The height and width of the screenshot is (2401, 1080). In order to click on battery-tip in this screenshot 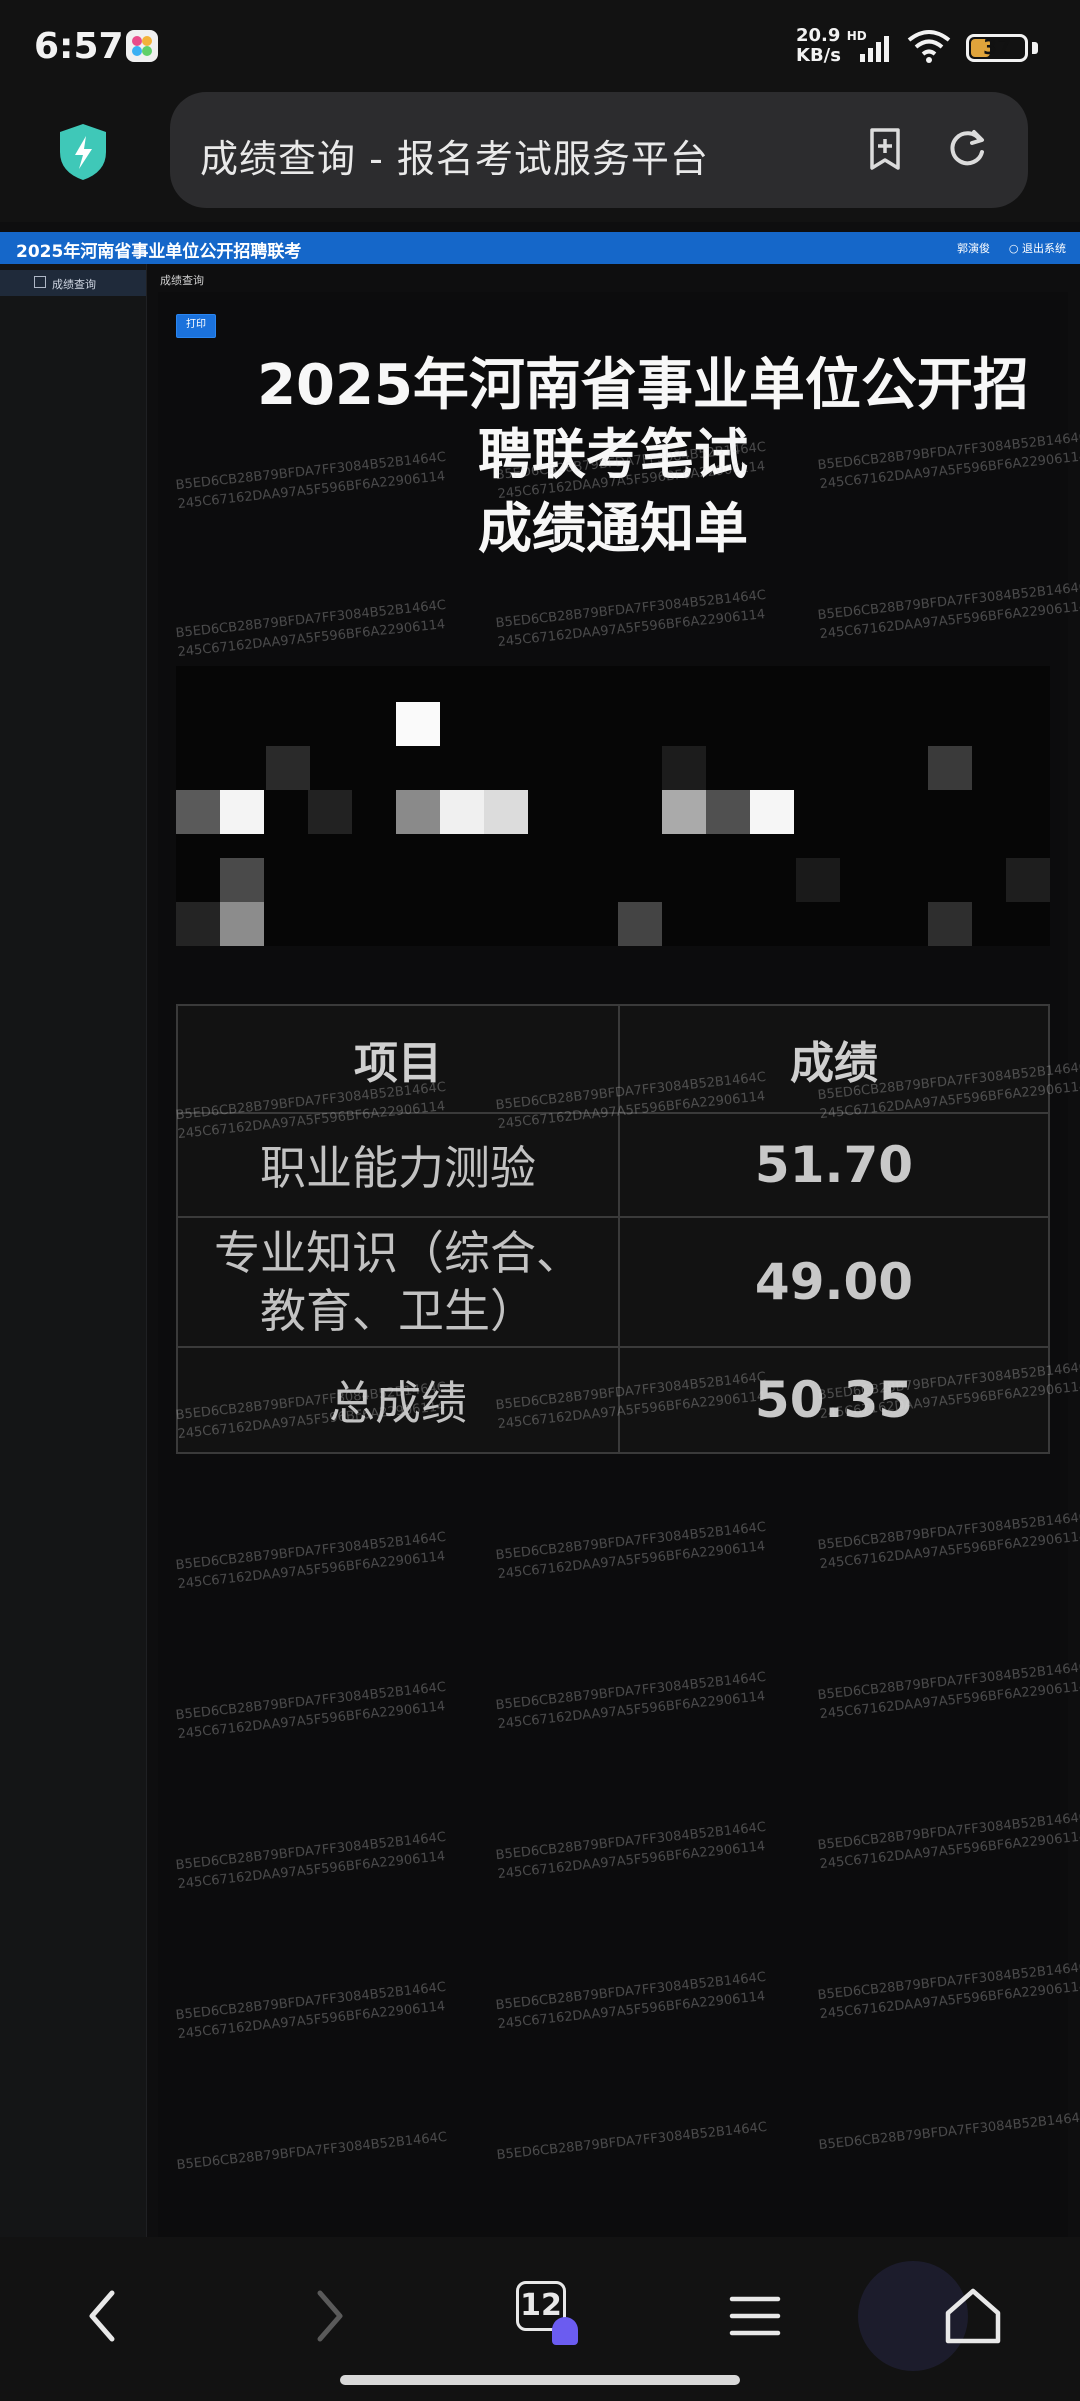, I will do `click(1035, 48)`.